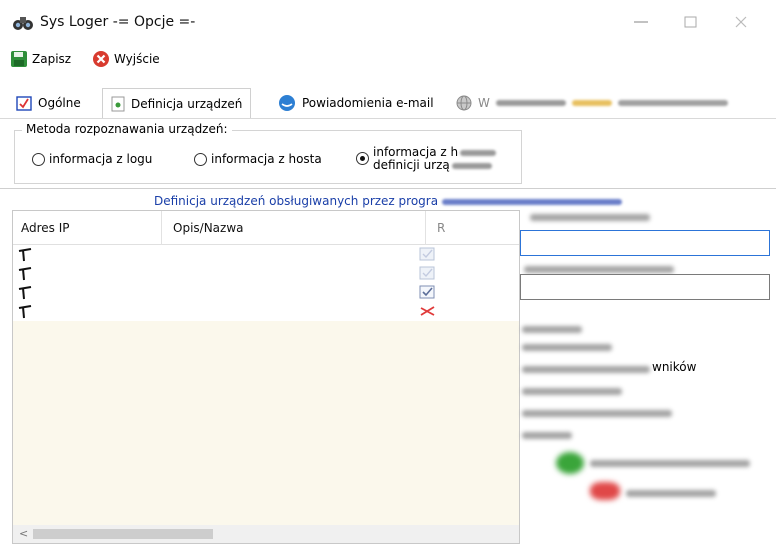 Image resolution: width=776 pixels, height=545 pixels. What do you see at coordinates (118, 103) in the screenshot?
I see `document-icon` at bounding box center [118, 103].